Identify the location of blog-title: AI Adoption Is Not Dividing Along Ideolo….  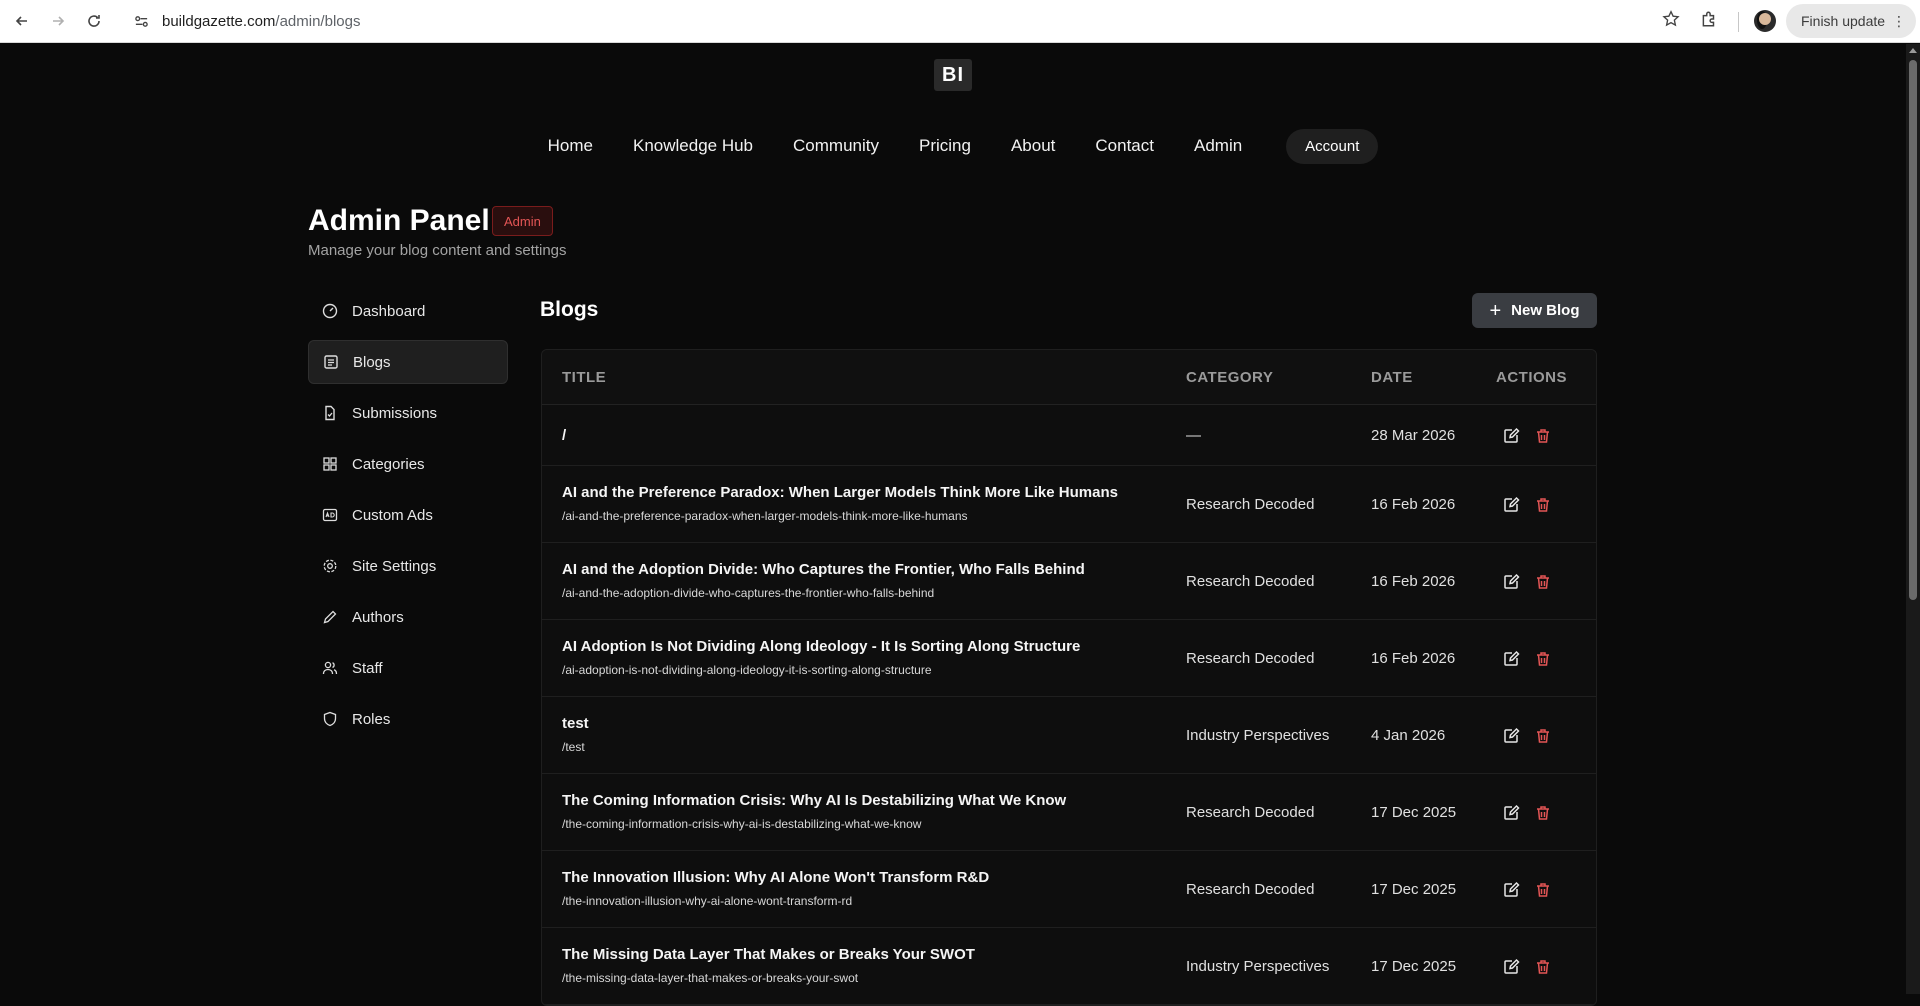
(821, 646).